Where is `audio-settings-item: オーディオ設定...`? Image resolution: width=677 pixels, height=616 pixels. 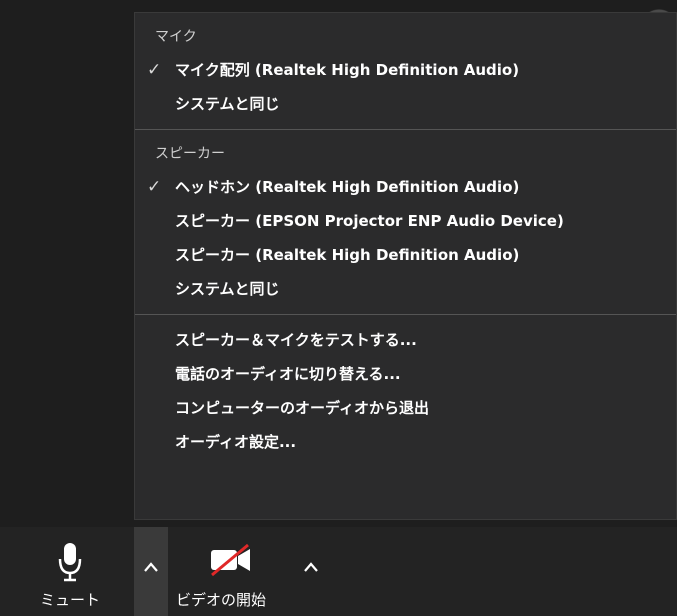 audio-settings-item: オーディオ設定... is located at coordinates (405, 442).